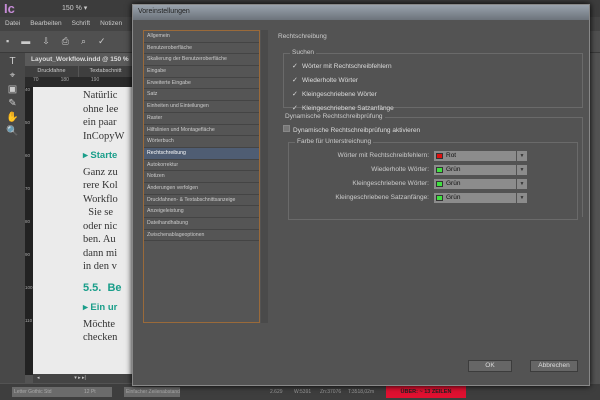 This screenshot has height=400, width=600. Describe the element at coordinates (201, 60) in the screenshot. I see `category-item: Skalierung der Benutzeroberfläche` at that location.